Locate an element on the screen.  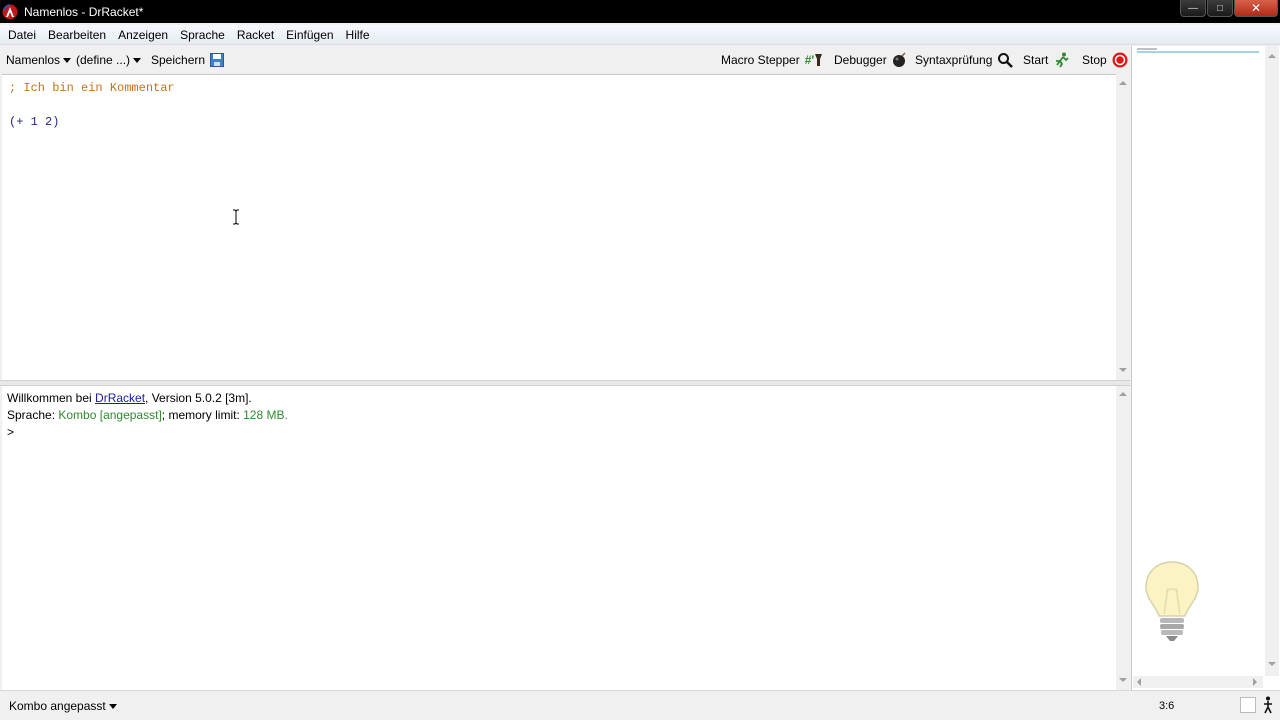
code-expression-line: (+ 1 2) is located at coordinates (34, 122).